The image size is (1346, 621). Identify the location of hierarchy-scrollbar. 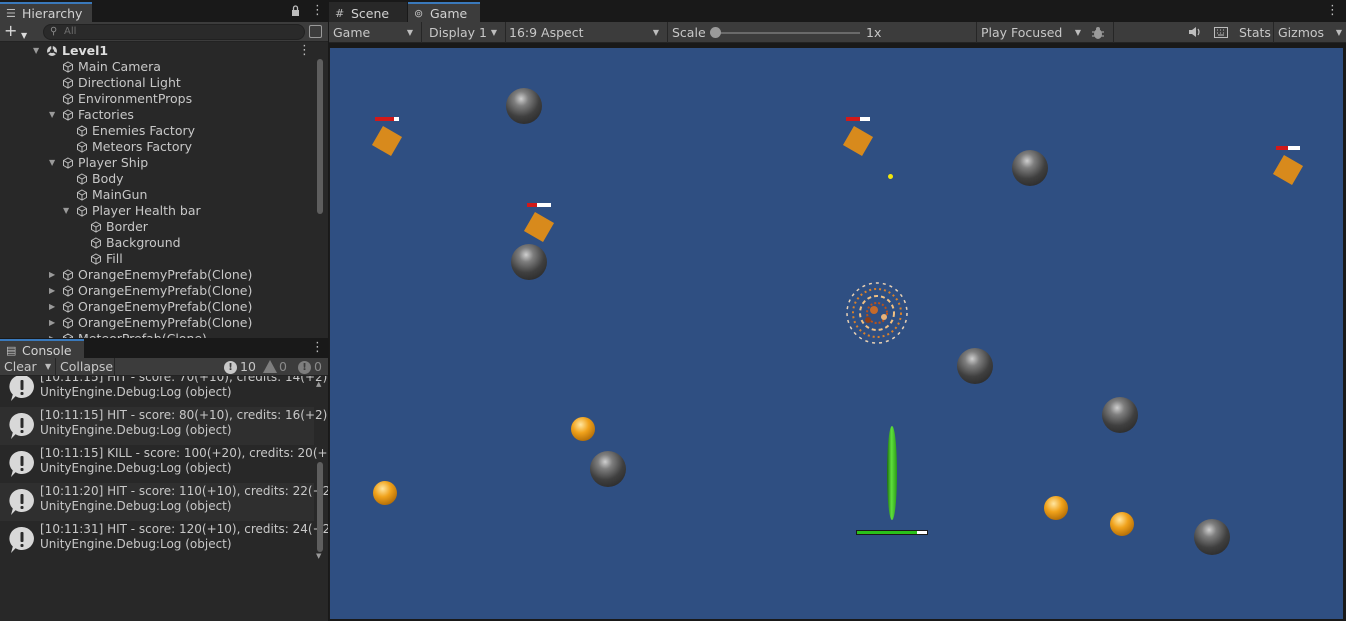
(320, 194).